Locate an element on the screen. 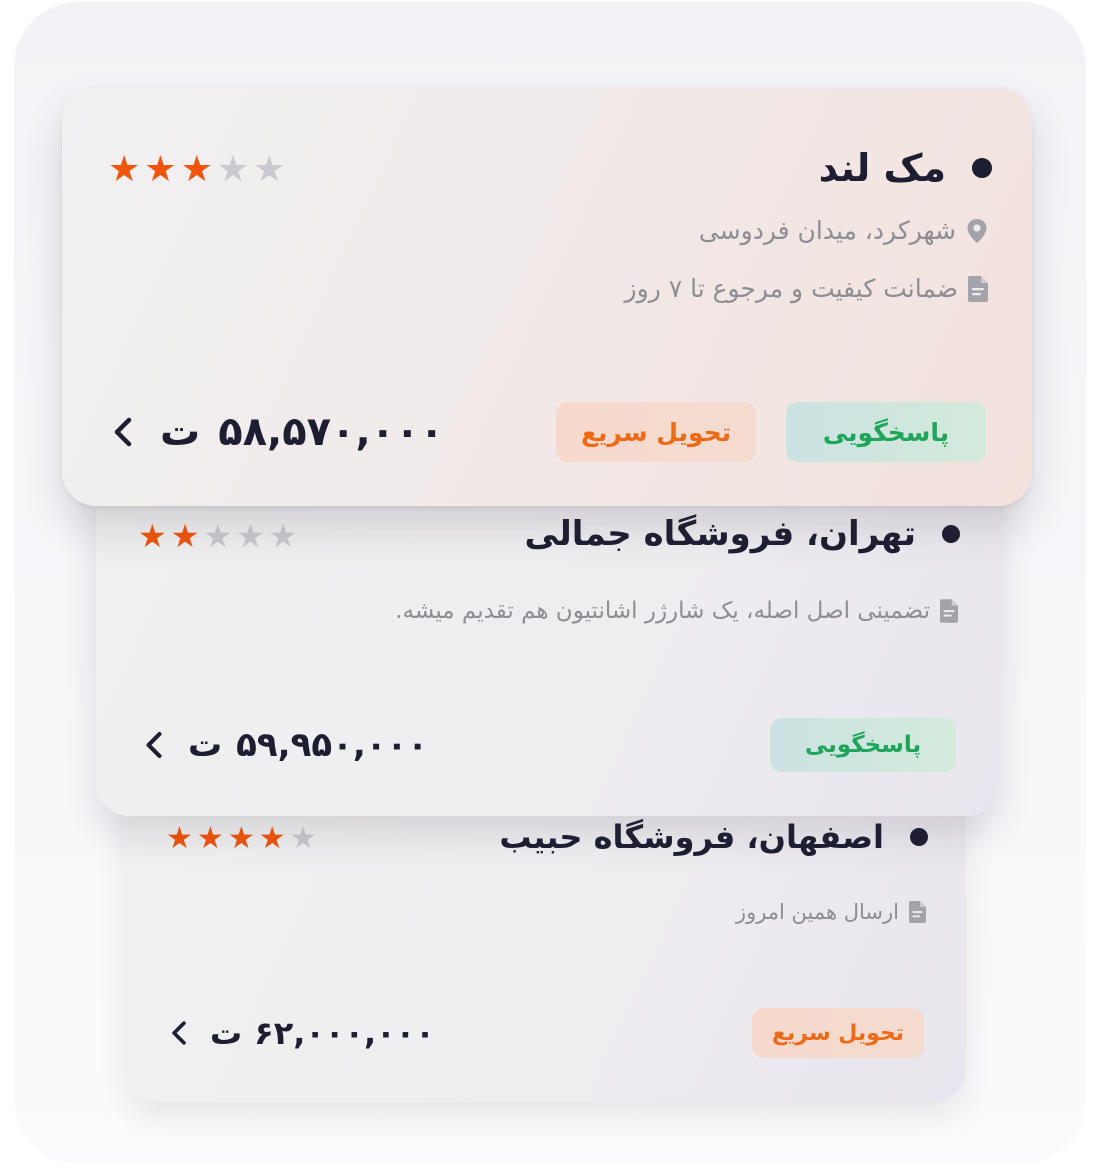 The width and height of the screenshot is (1104, 1172). badges: تحویل سریع is located at coordinates (838, 1033).